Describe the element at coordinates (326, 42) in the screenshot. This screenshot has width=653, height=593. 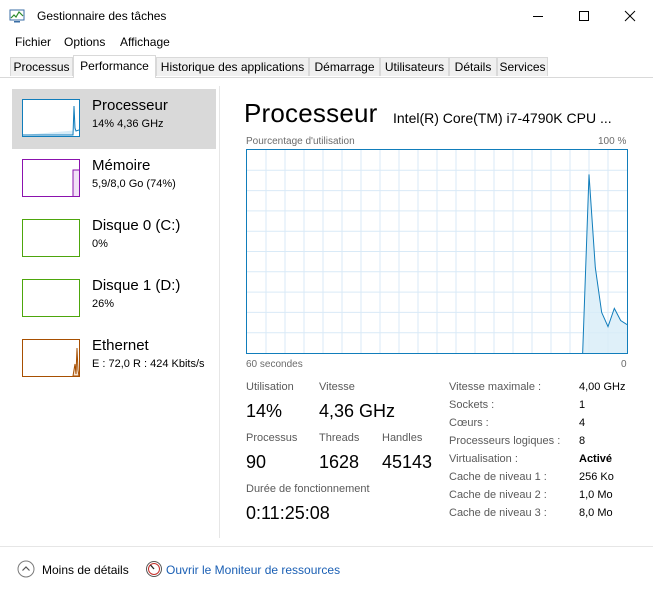
I see `menu-bar: Fichier Options Affichage` at that location.